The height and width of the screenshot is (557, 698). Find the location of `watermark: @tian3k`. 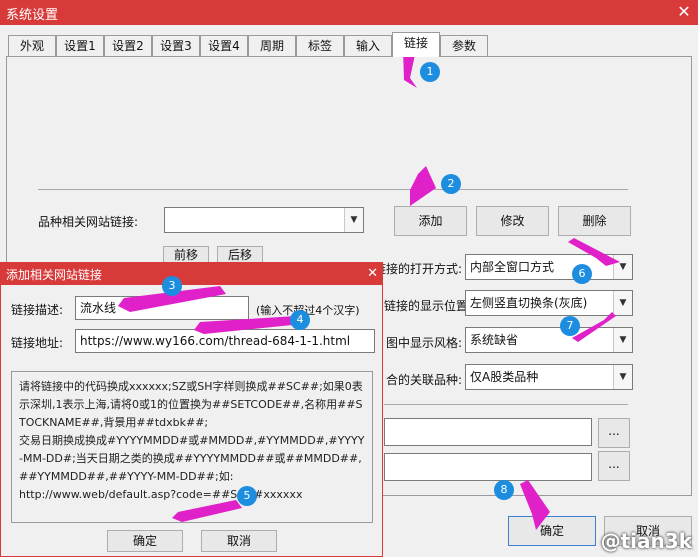

watermark: @tian3k is located at coordinates (646, 541).